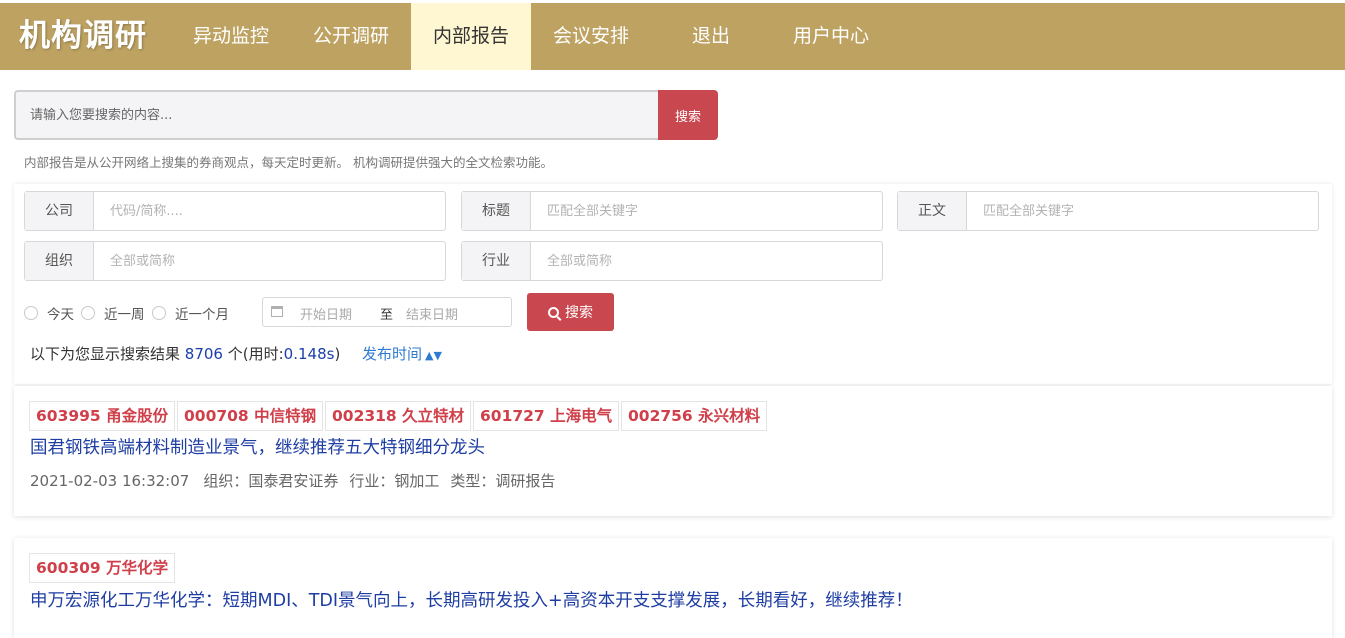 The width and height of the screenshot is (1345, 638). What do you see at coordinates (711, 36) in the screenshot?
I see `nav-item-logout: 退出` at bounding box center [711, 36].